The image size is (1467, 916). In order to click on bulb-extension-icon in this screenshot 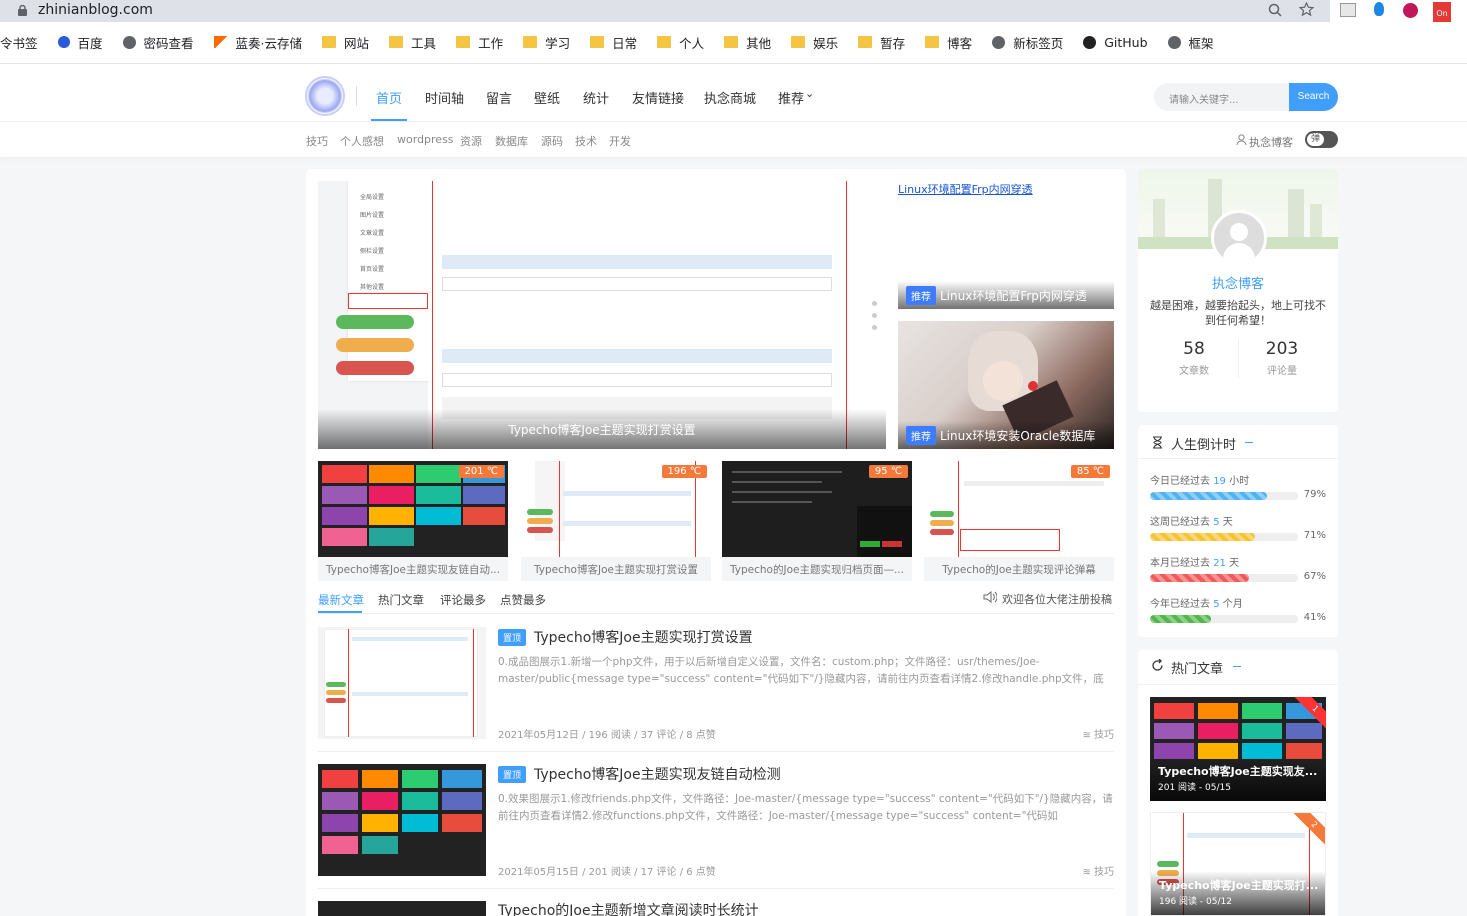, I will do `click(1379, 9)`.